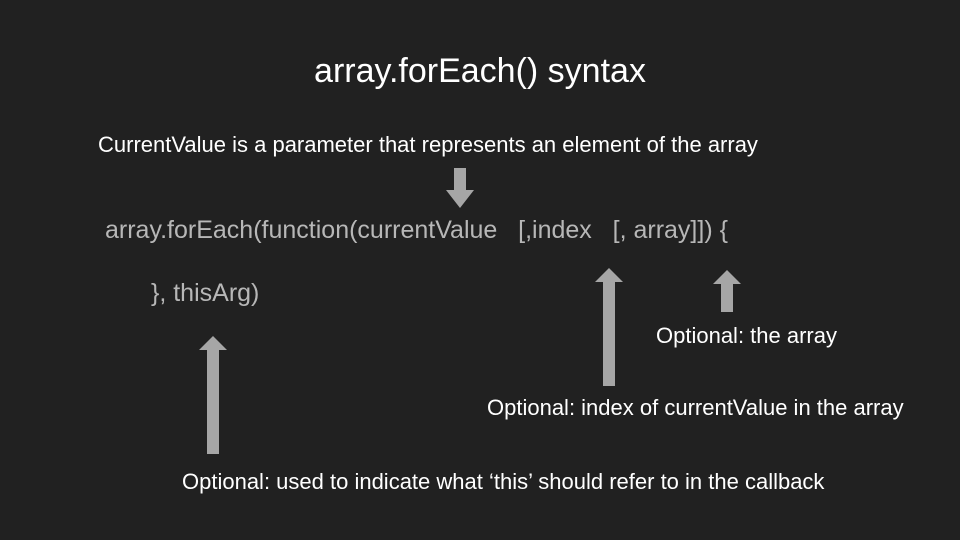  What do you see at coordinates (746, 335) in the screenshot?
I see `array-note: Optional: the array` at bounding box center [746, 335].